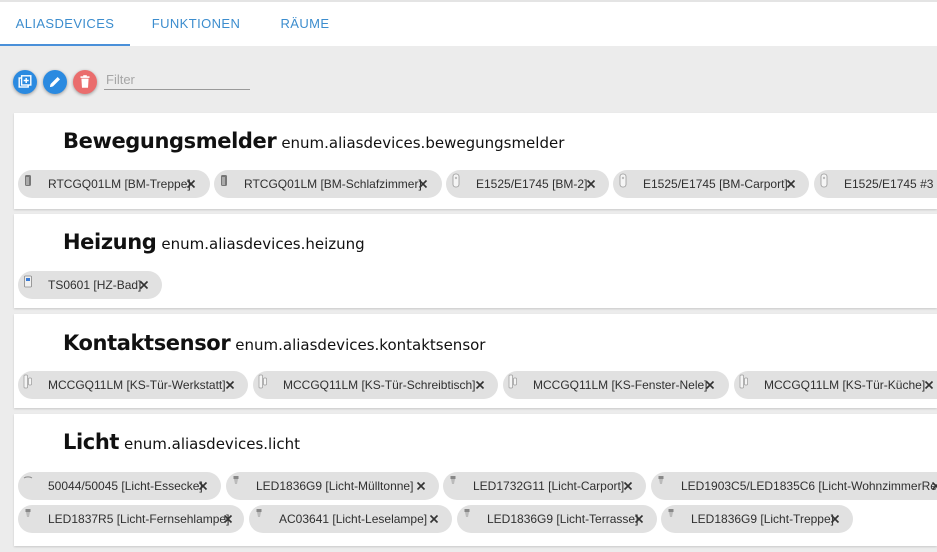 The width and height of the screenshot is (937, 552). I want to click on device-chip: E1525/E1745 [BM-2], so click(527, 184).